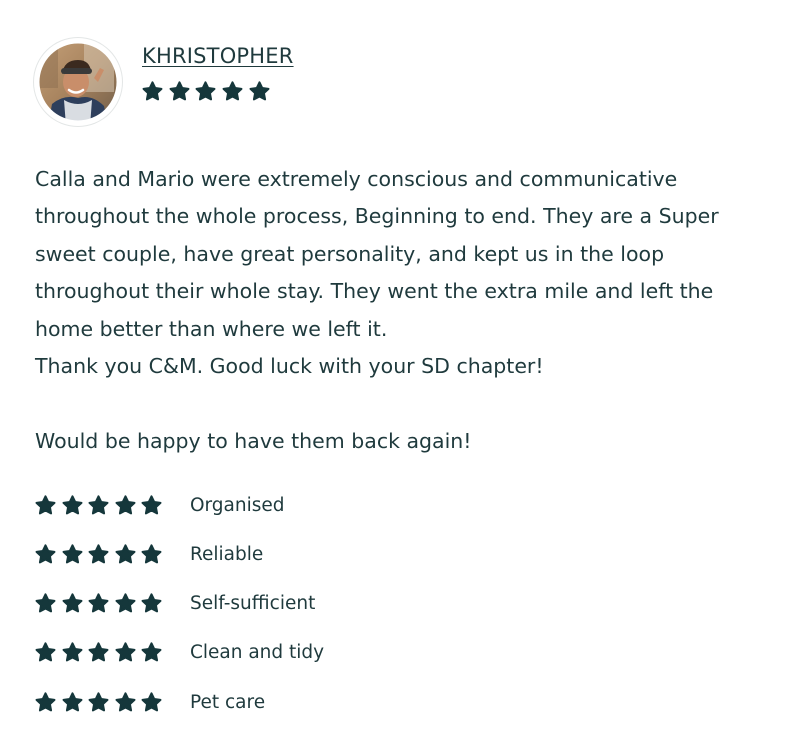 The height and width of the screenshot is (736, 788). I want to click on reviewer-name-link: KHRISTOPHER, so click(218, 56).